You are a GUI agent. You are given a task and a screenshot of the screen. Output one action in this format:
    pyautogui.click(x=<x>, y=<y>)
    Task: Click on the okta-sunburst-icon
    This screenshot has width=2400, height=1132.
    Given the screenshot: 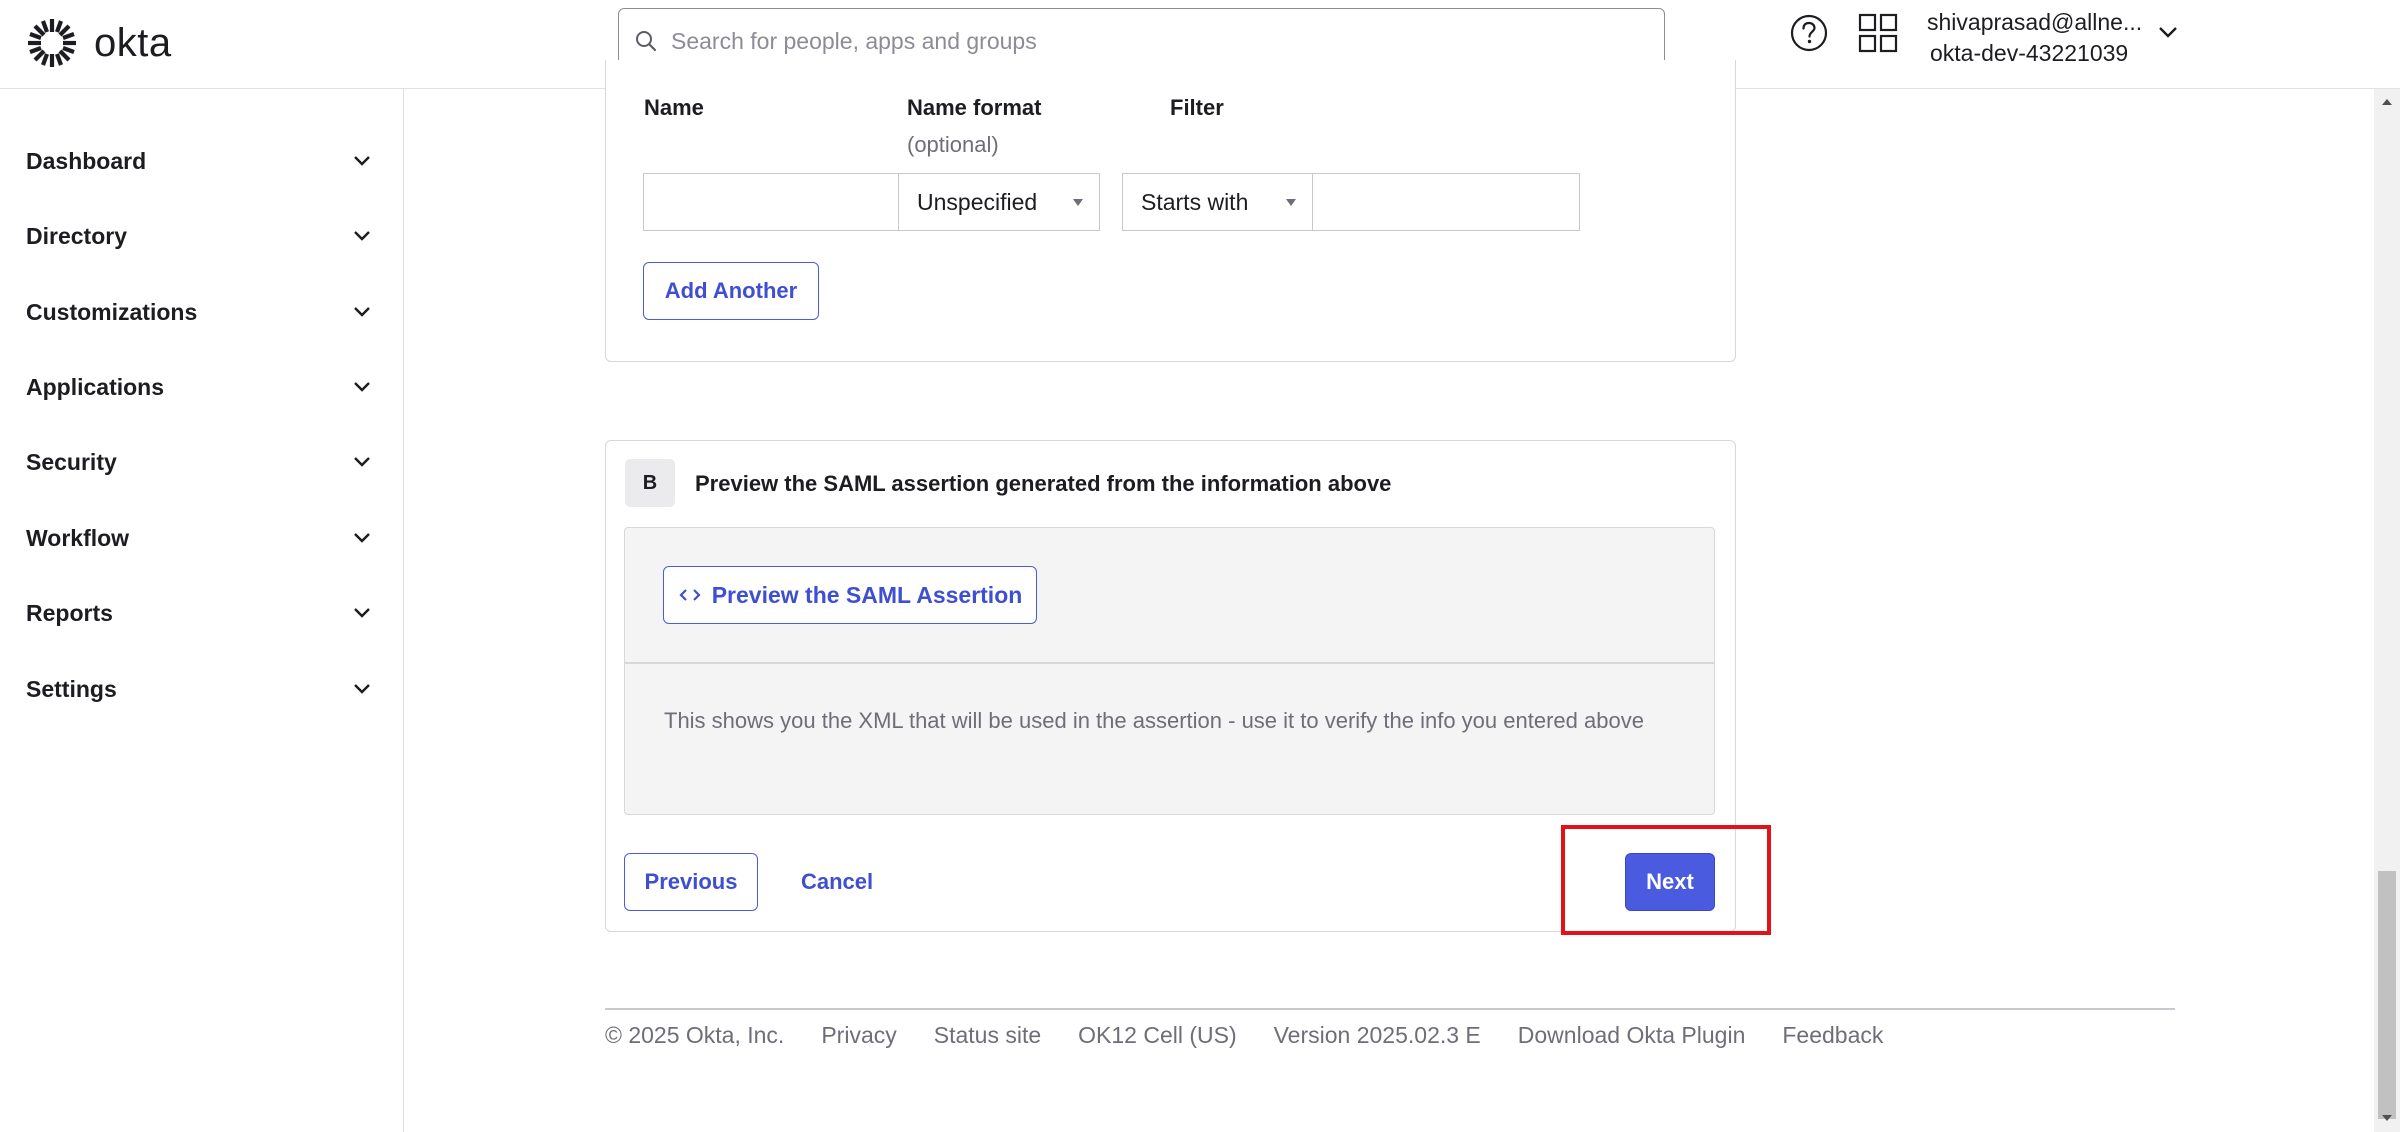 What is the action you would take?
    pyautogui.click(x=52, y=43)
    